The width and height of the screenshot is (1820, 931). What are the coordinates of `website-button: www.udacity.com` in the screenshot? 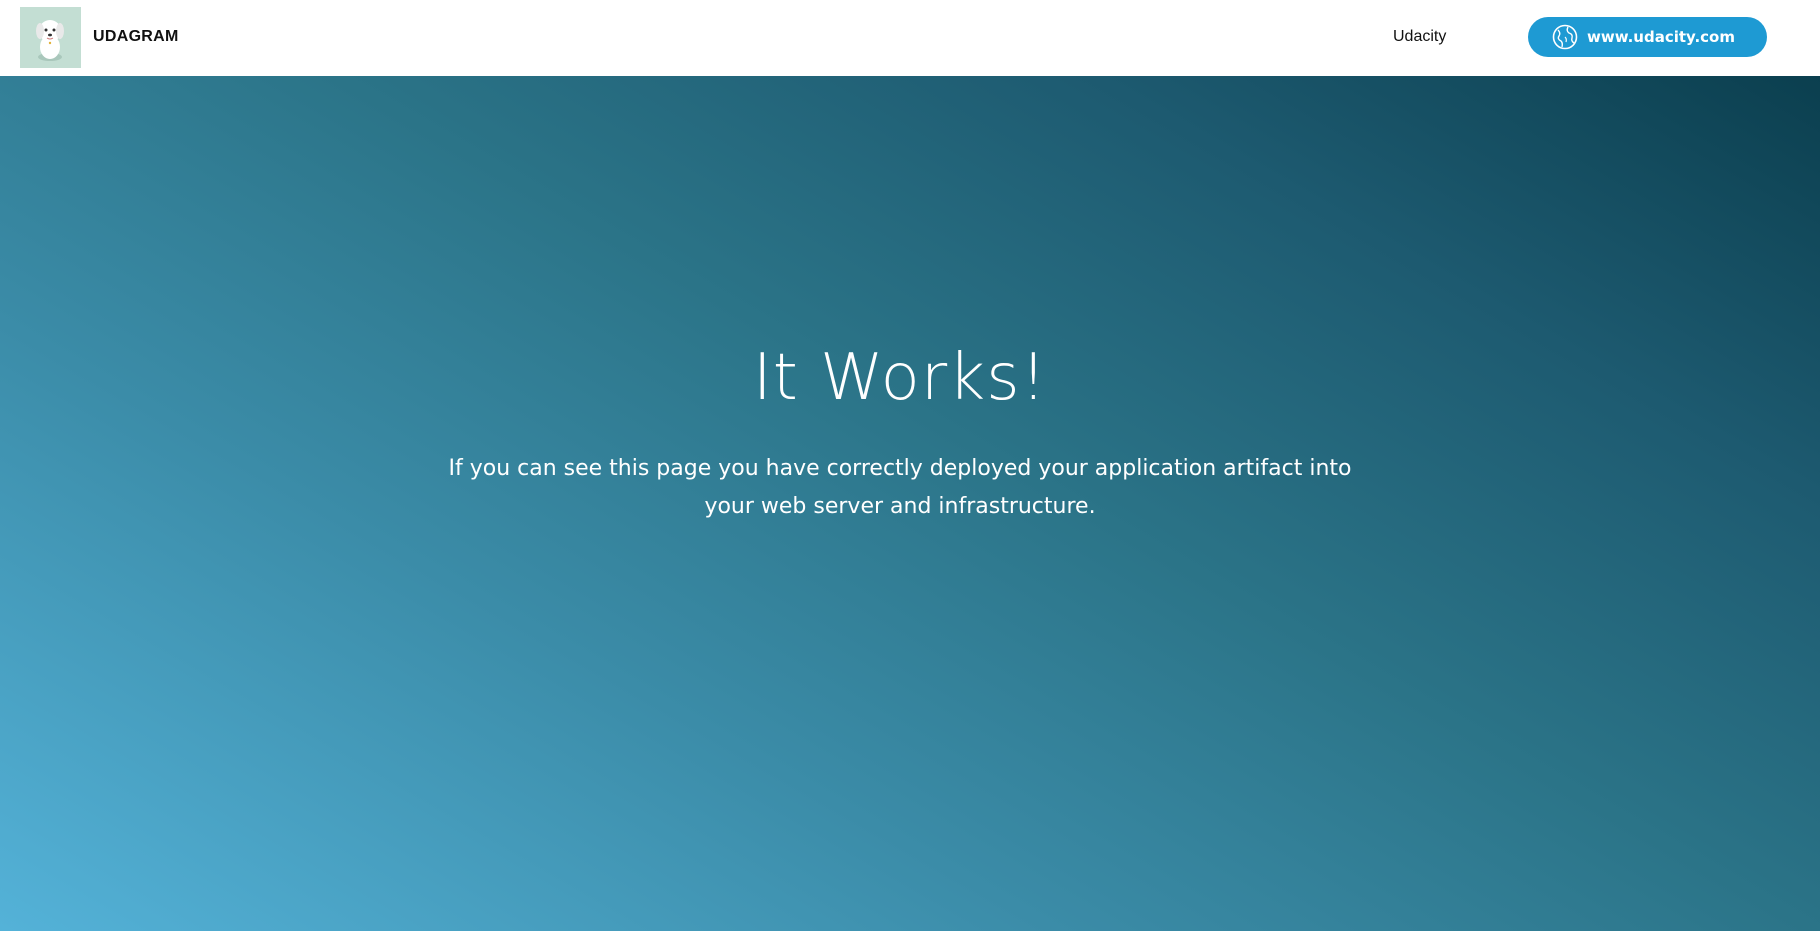 It's located at (1647, 37).